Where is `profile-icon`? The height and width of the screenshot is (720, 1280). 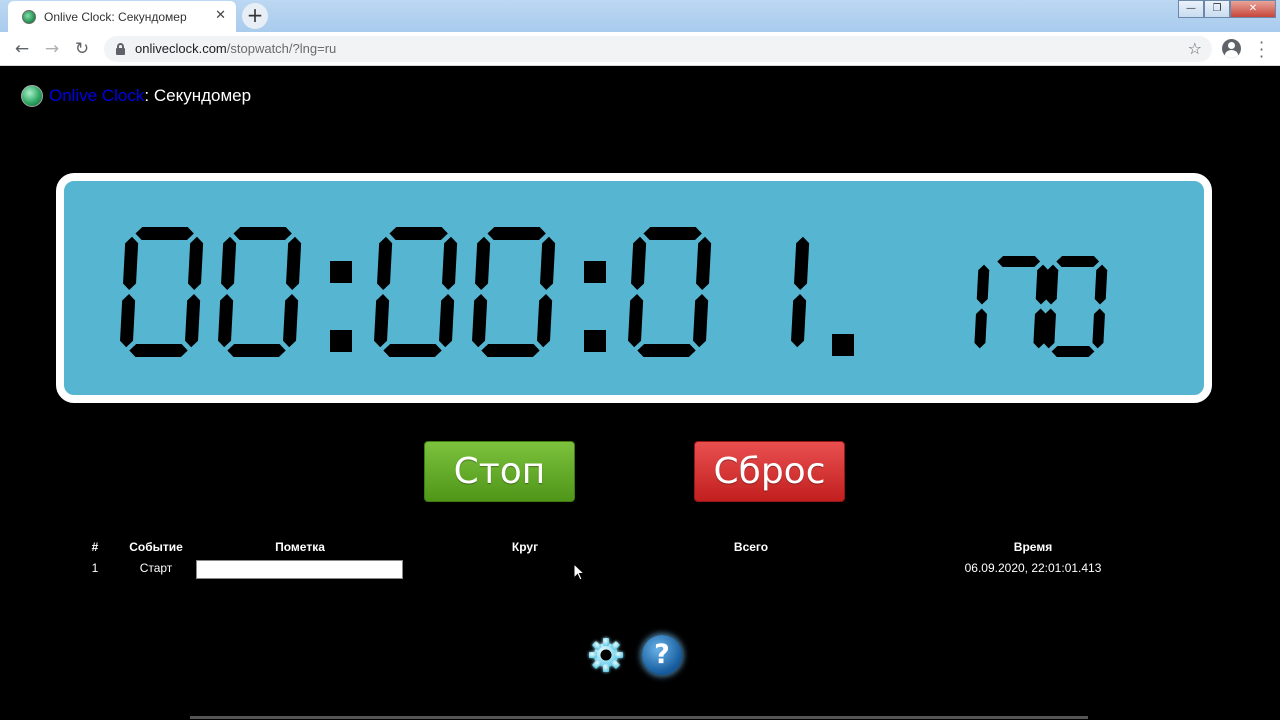
profile-icon is located at coordinates (1231, 48).